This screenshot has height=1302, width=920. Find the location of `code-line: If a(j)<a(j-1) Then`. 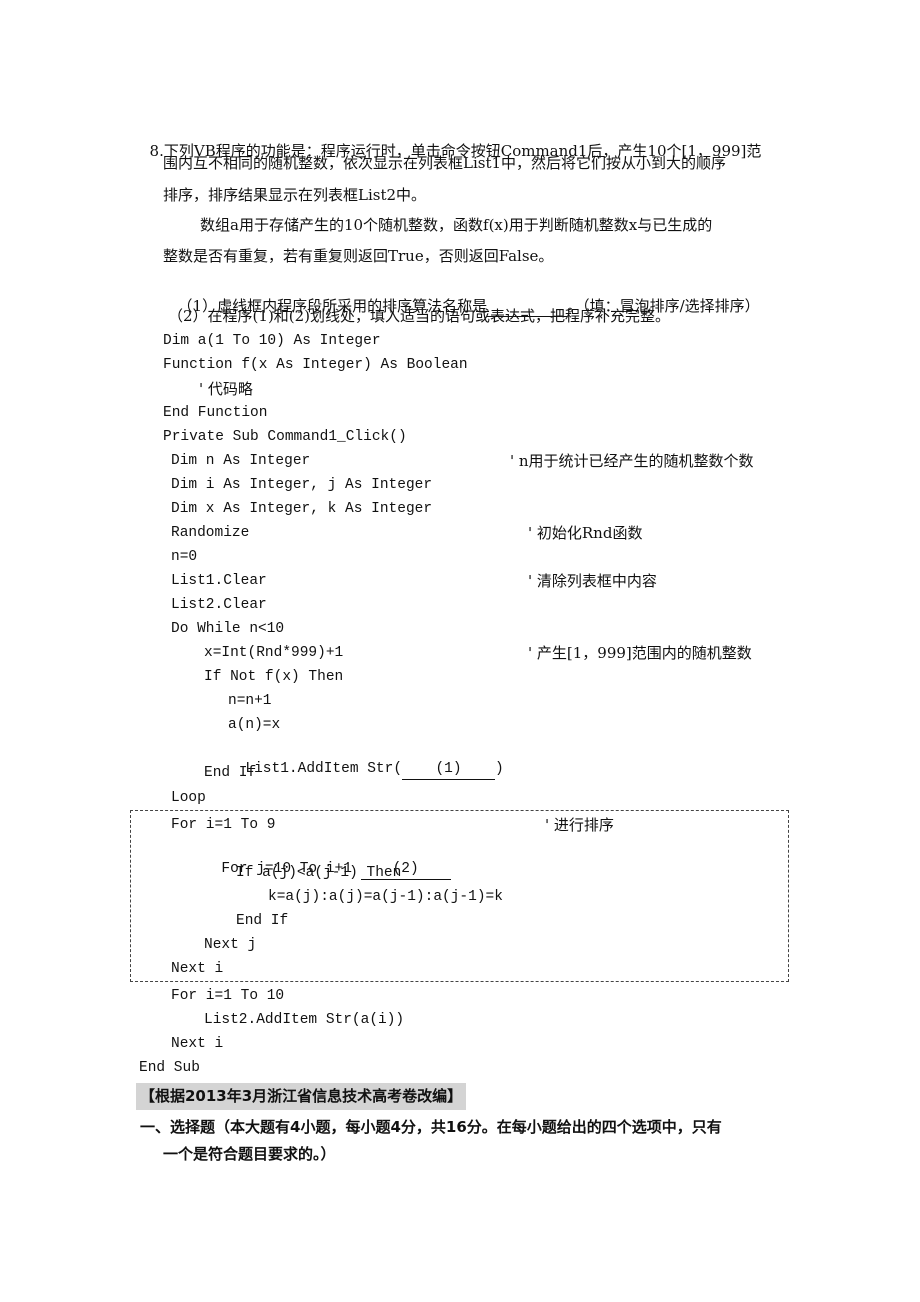

code-line: If a(j)<a(j-1) Then is located at coordinates (319, 873).